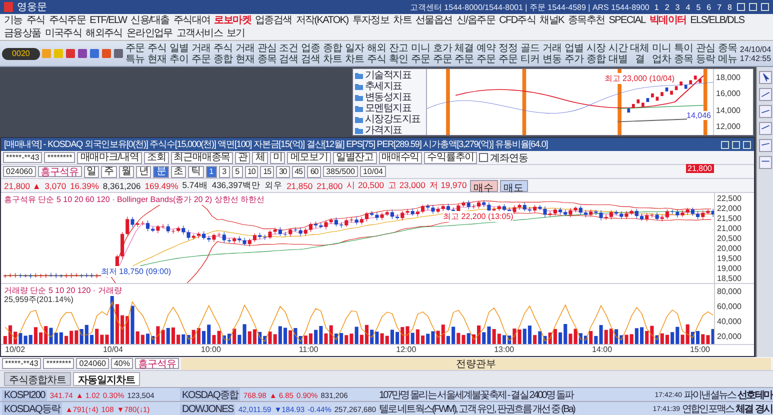 The image size is (773, 415). What do you see at coordinates (267, 172) in the screenshot?
I see `interval-button: 15` at bounding box center [267, 172].